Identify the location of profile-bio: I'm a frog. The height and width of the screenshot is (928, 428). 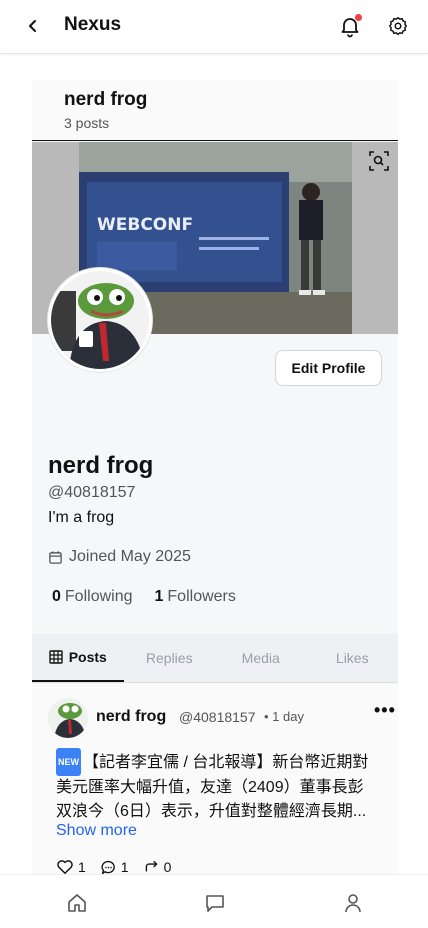
(81, 517).